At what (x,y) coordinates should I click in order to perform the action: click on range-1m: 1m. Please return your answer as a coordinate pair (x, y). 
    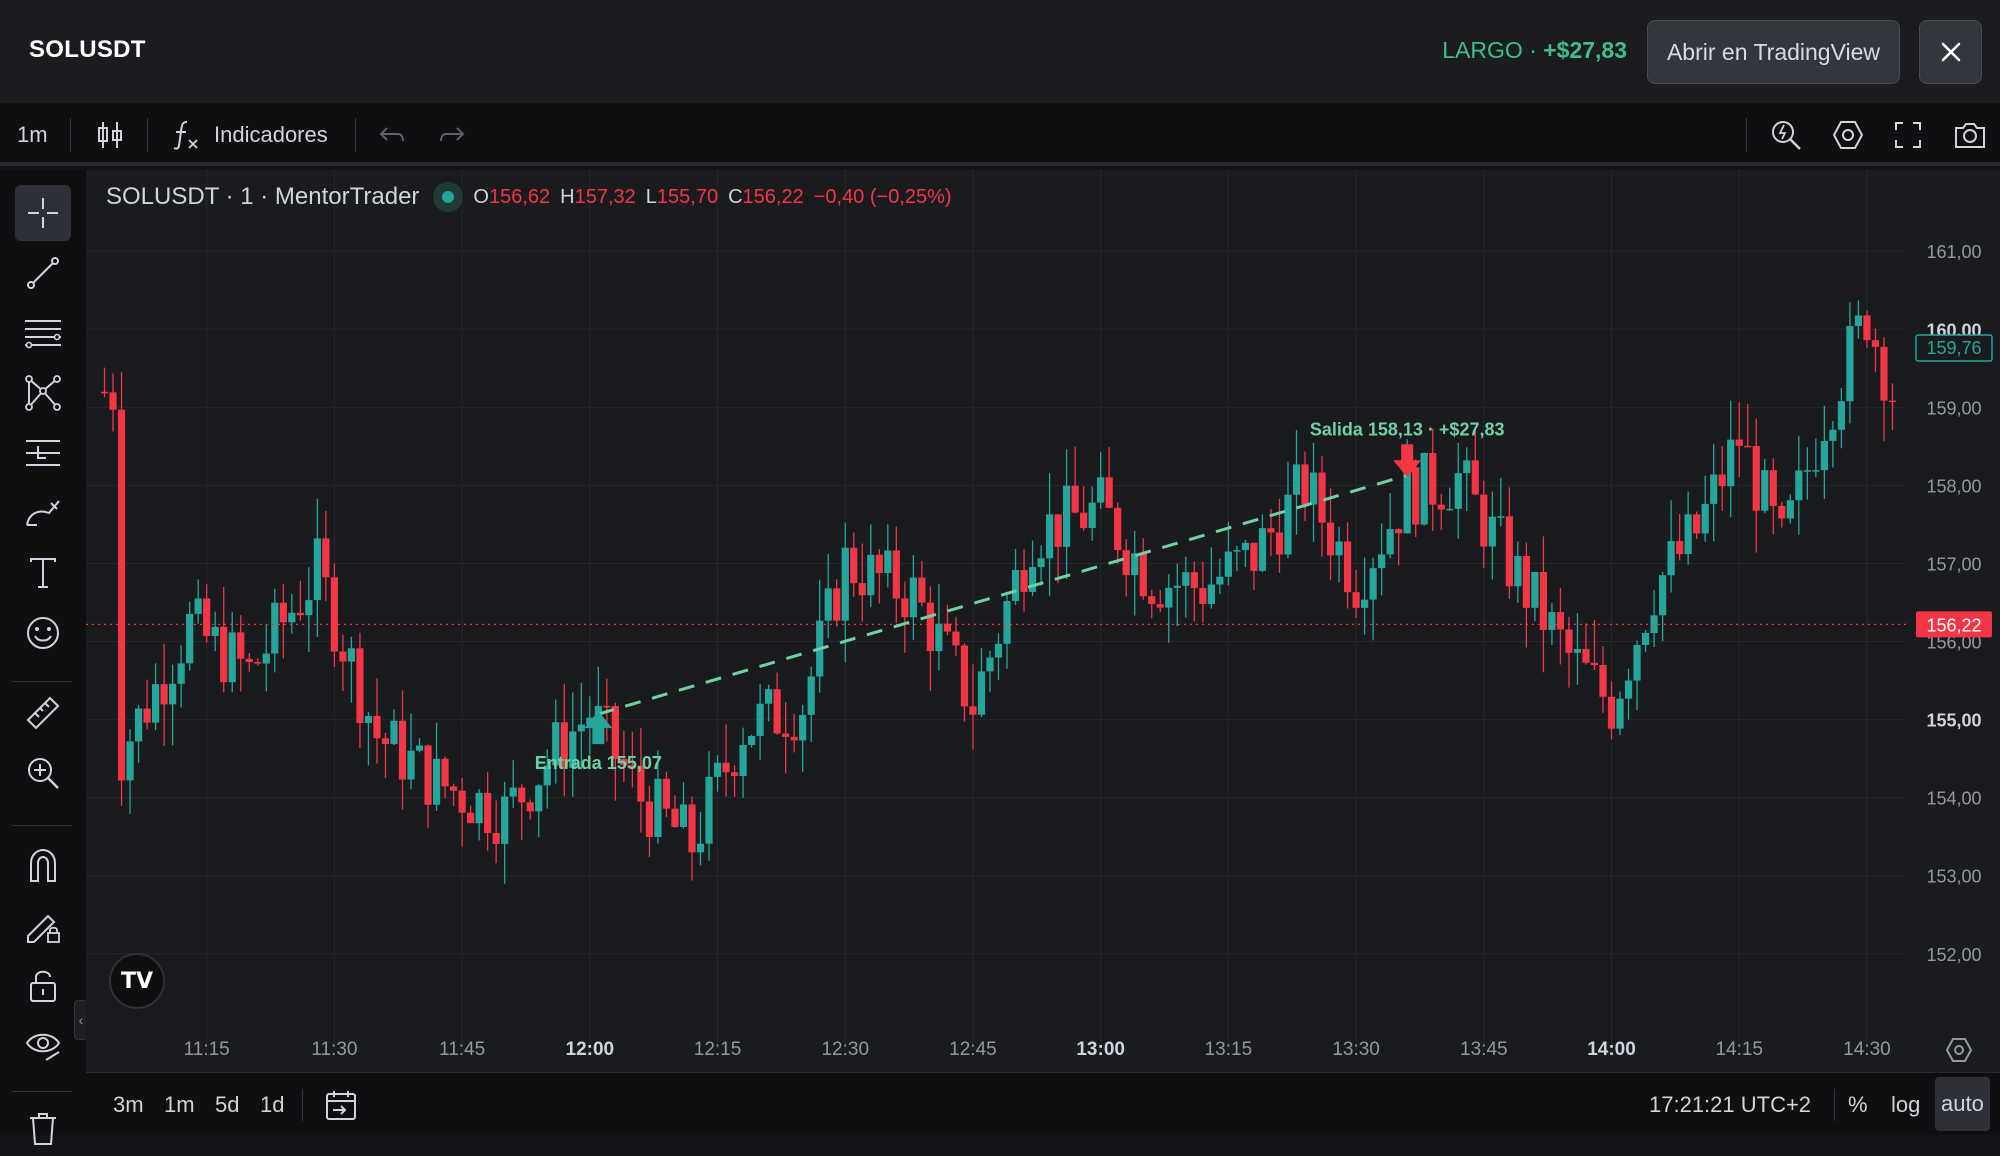
    Looking at the image, I should click on (179, 1104).